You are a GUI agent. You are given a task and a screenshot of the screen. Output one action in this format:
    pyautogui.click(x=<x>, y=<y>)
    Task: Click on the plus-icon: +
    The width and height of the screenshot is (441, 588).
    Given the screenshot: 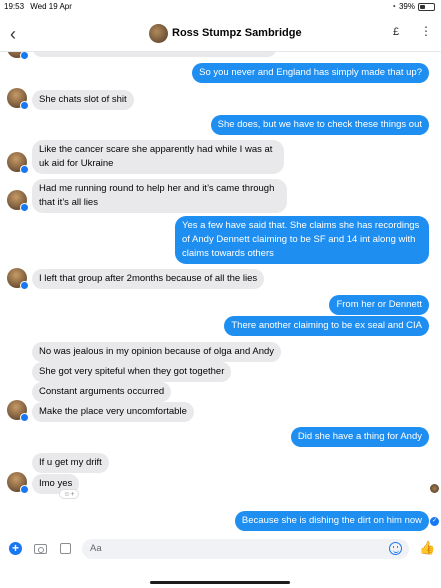 What is the action you would take?
    pyautogui.click(x=15, y=548)
    